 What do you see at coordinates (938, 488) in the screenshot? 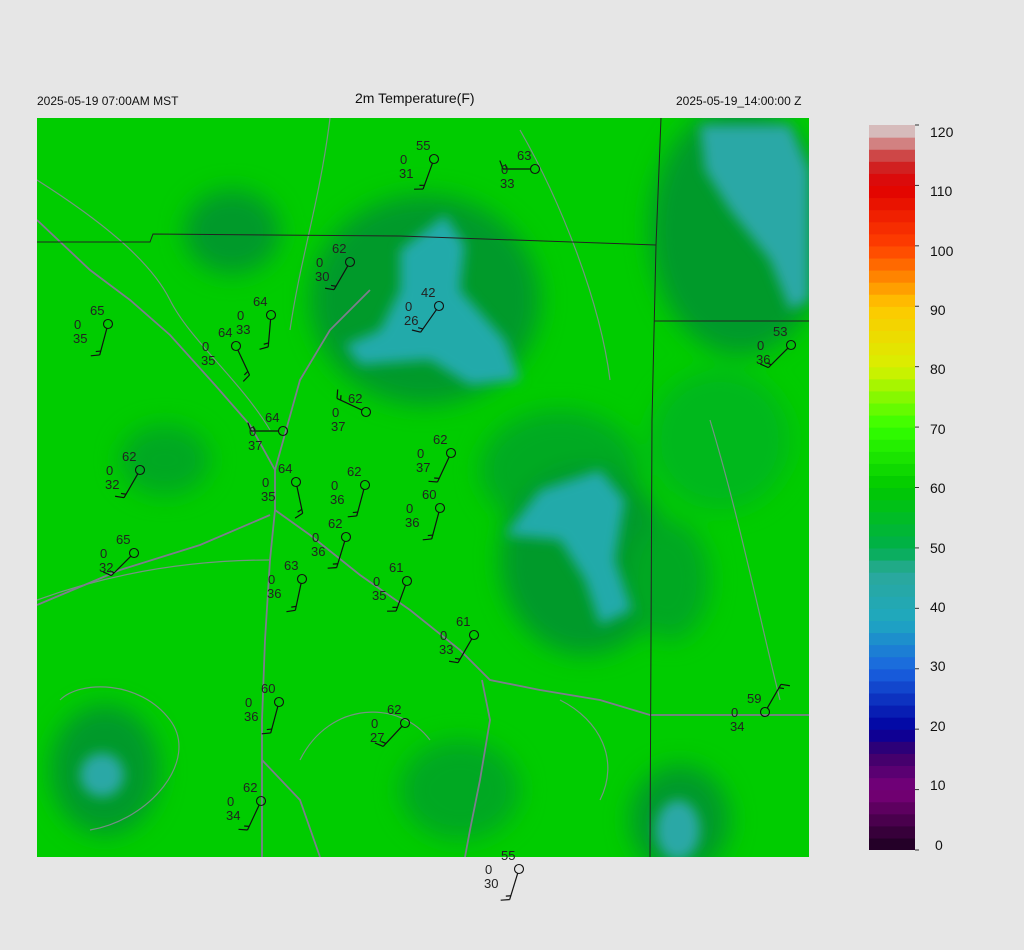
I see `colorbar-label-60: 60` at bounding box center [938, 488].